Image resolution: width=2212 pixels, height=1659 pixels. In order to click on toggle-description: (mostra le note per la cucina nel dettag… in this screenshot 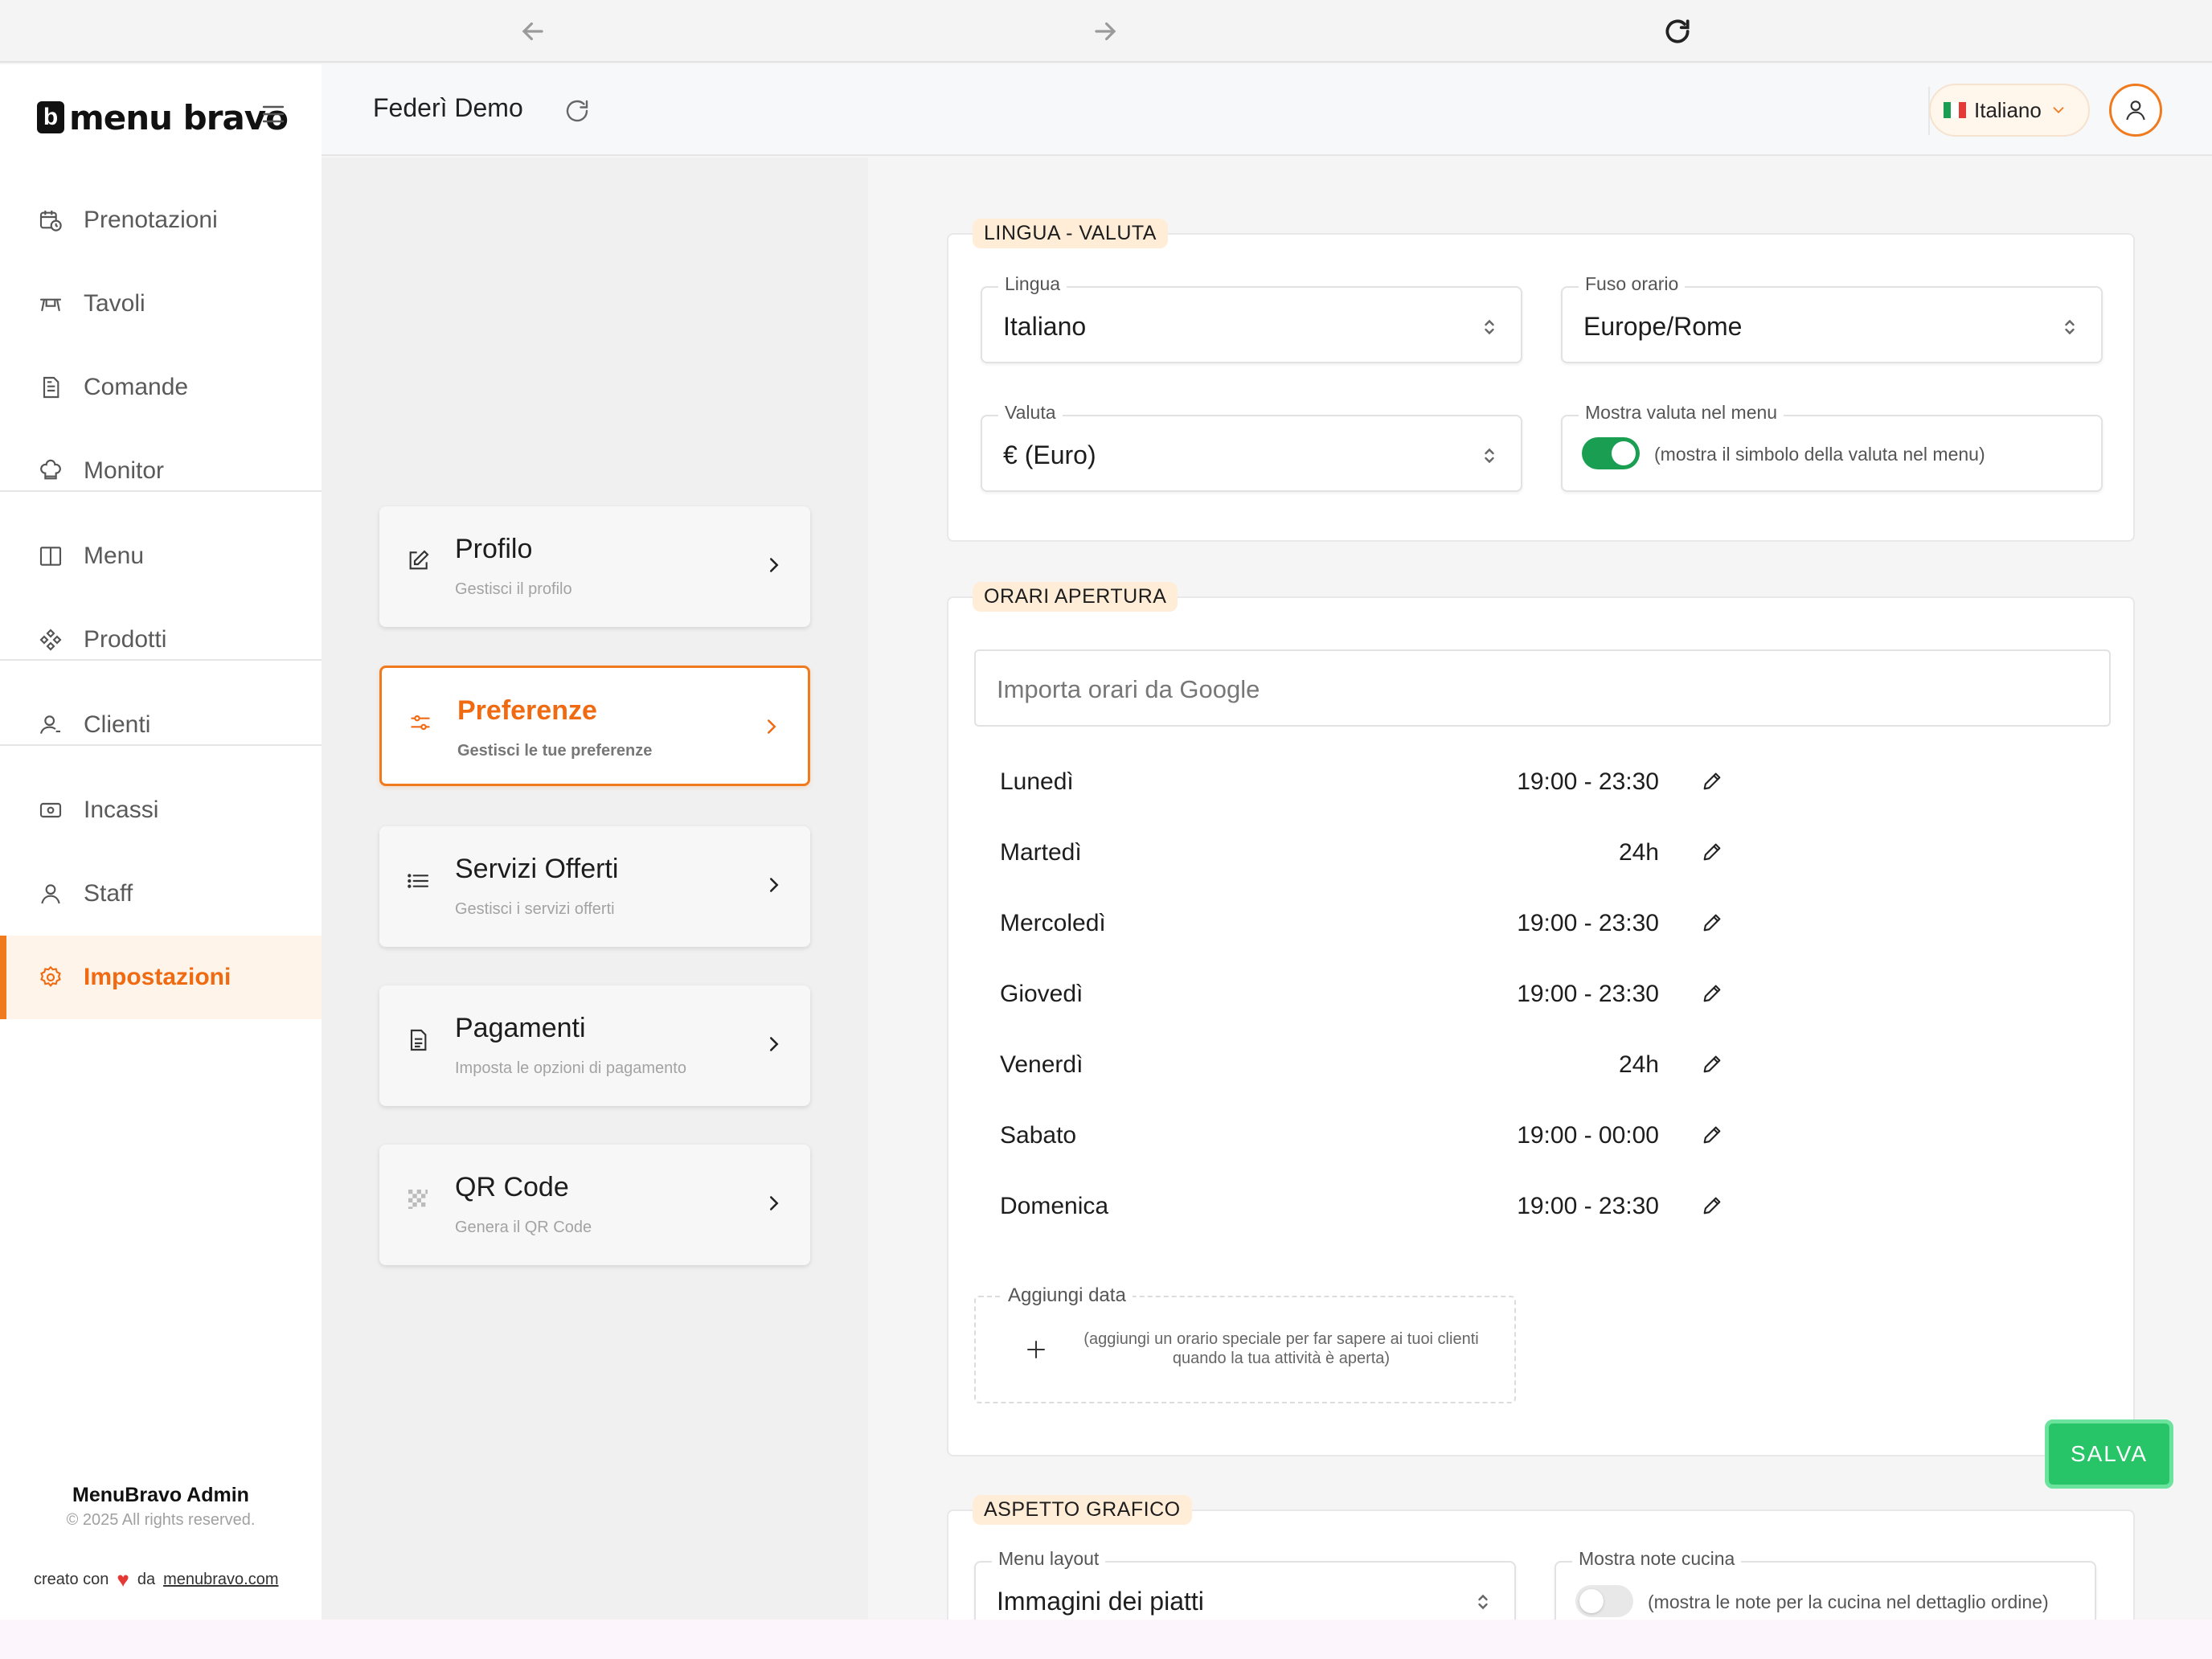, I will do `click(1848, 1601)`.